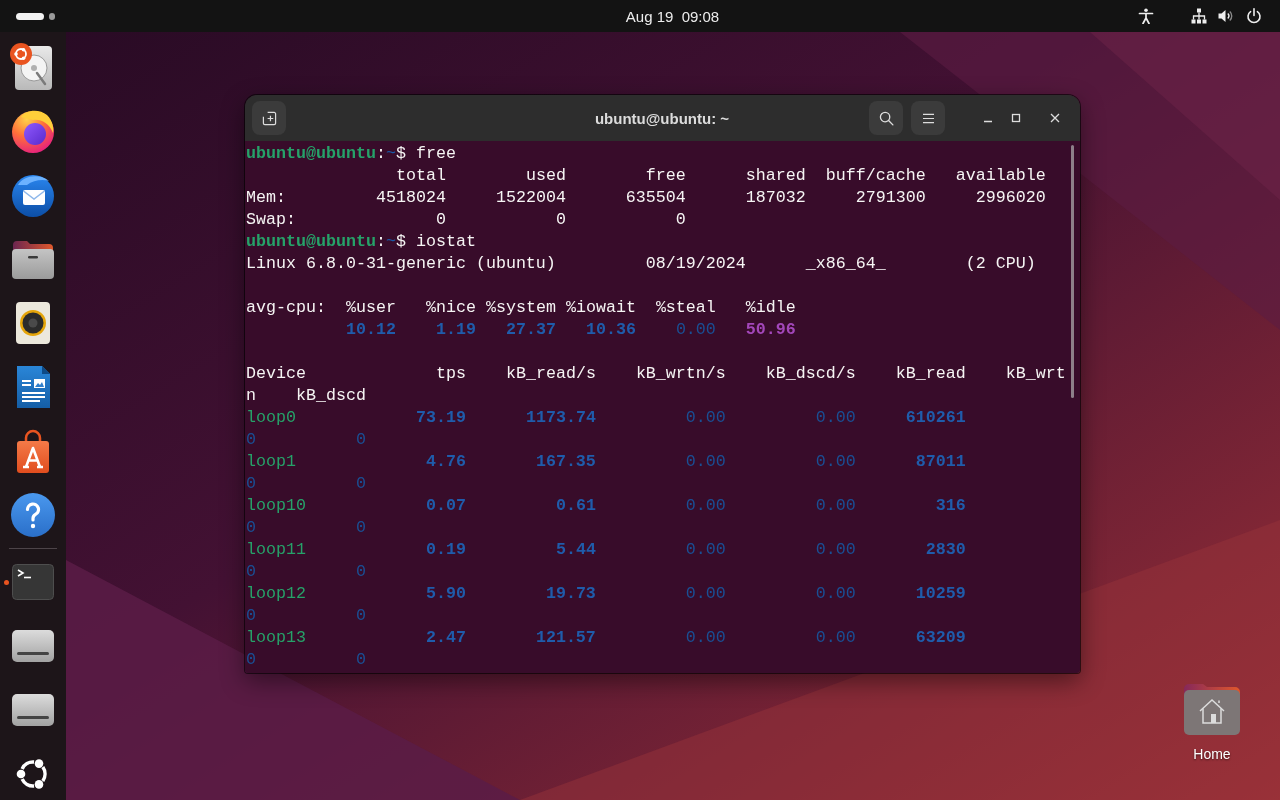 This screenshot has height=800, width=1280. Describe the element at coordinates (875, 175) in the screenshot. I see `column-header: buff/cache` at that location.